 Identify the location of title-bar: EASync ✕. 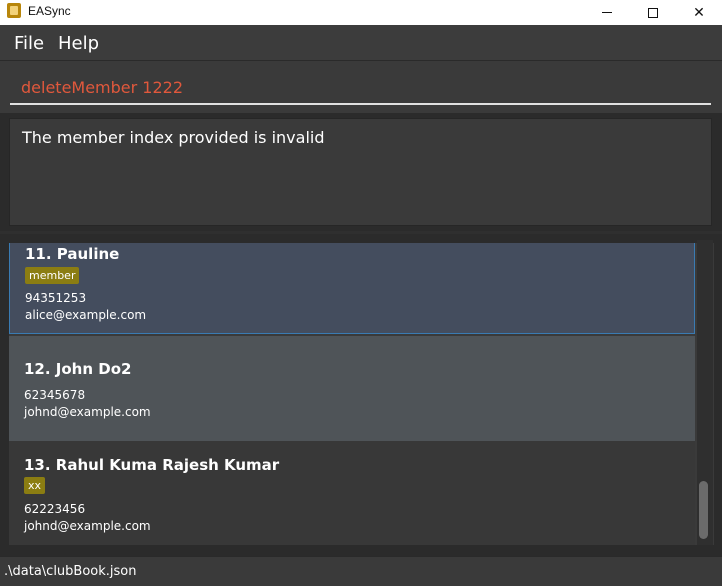
(361, 12).